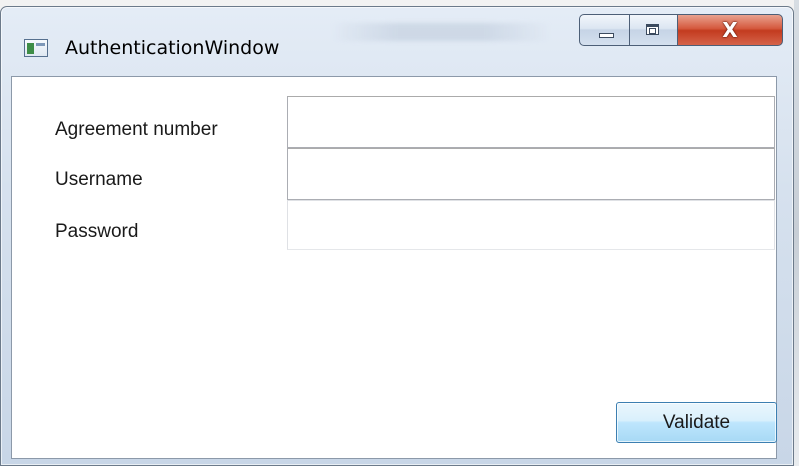 The image size is (799, 466). I want to click on title-bar: AuthenticationWindow X, so click(397, 41).